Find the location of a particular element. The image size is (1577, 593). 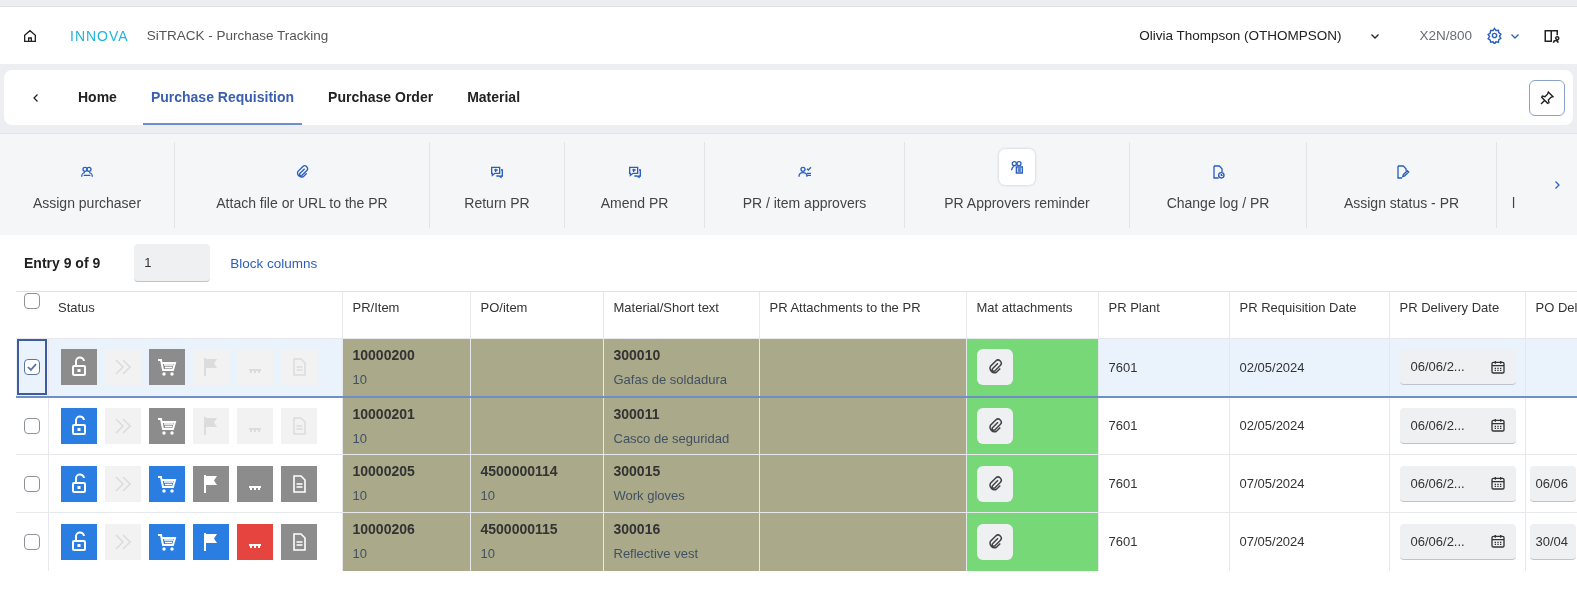

action-button: Assign purchaser is located at coordinates (87, 202).